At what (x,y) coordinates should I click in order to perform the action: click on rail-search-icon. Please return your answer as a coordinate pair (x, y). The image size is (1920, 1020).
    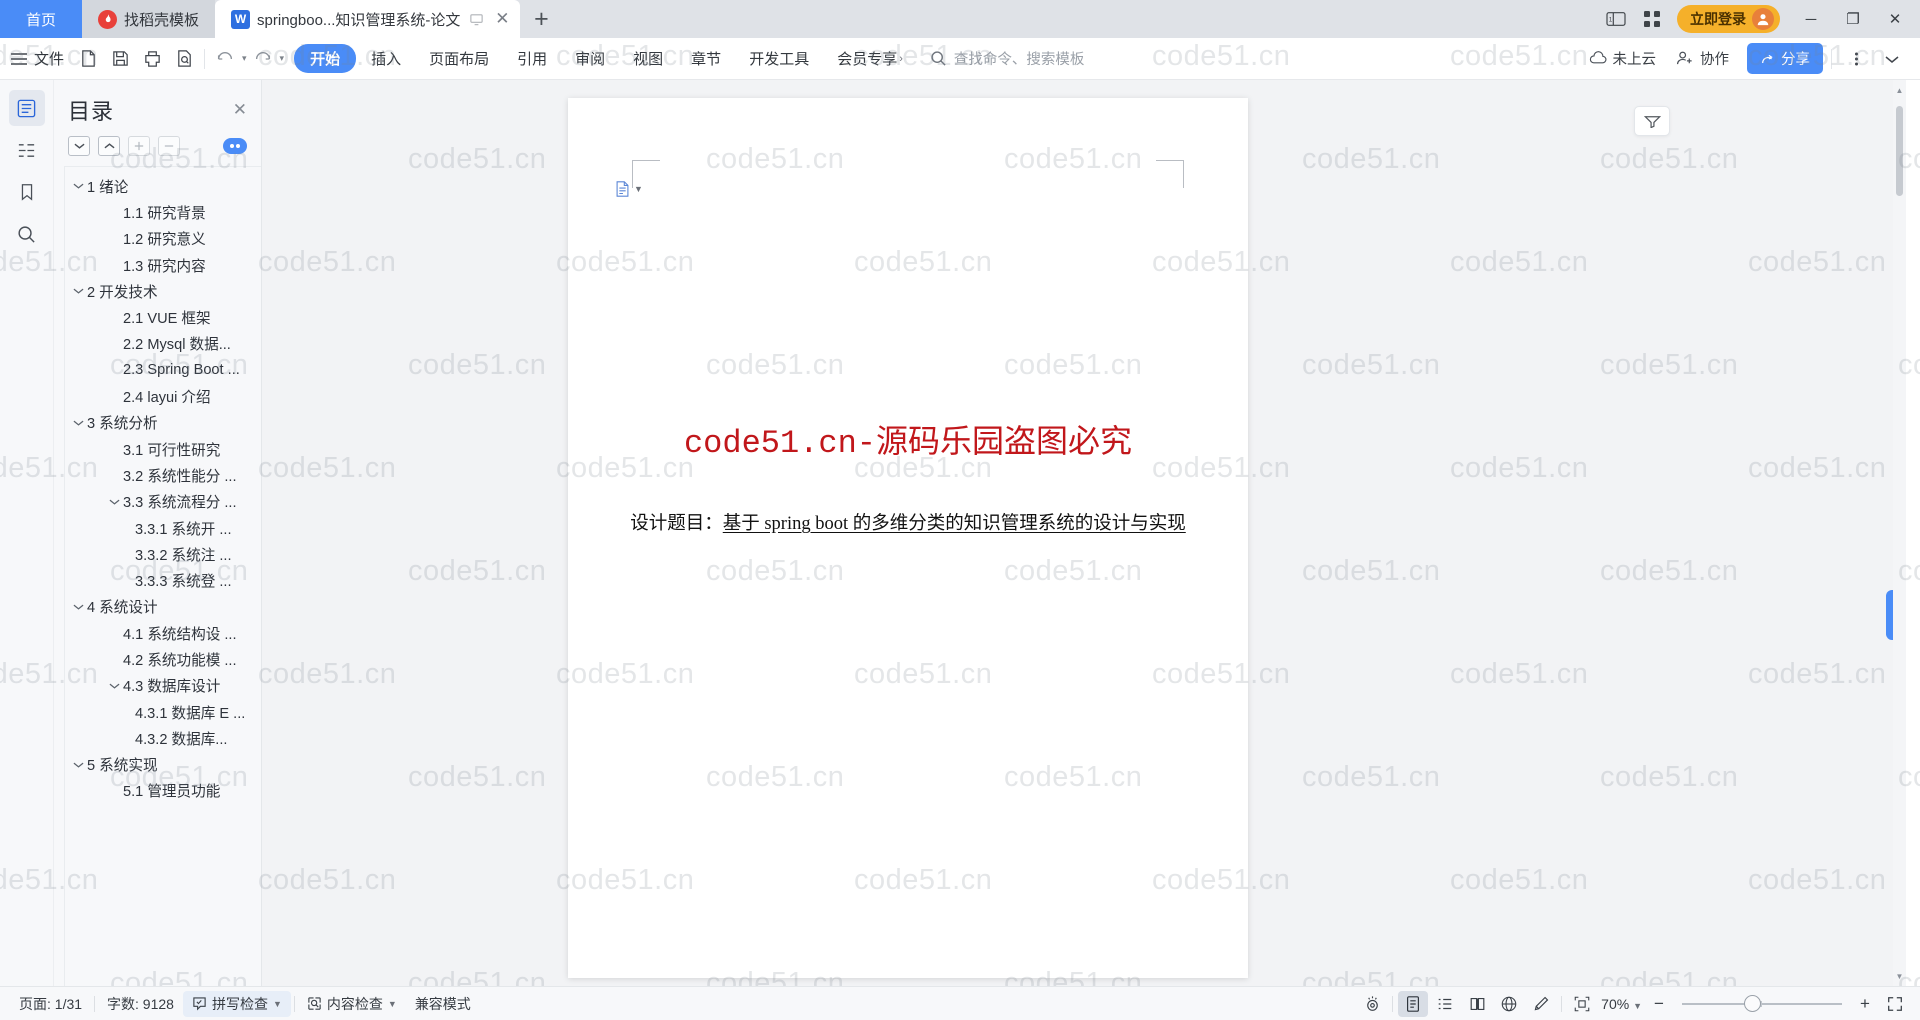
    Looking at the image, I should click on (27, 234).